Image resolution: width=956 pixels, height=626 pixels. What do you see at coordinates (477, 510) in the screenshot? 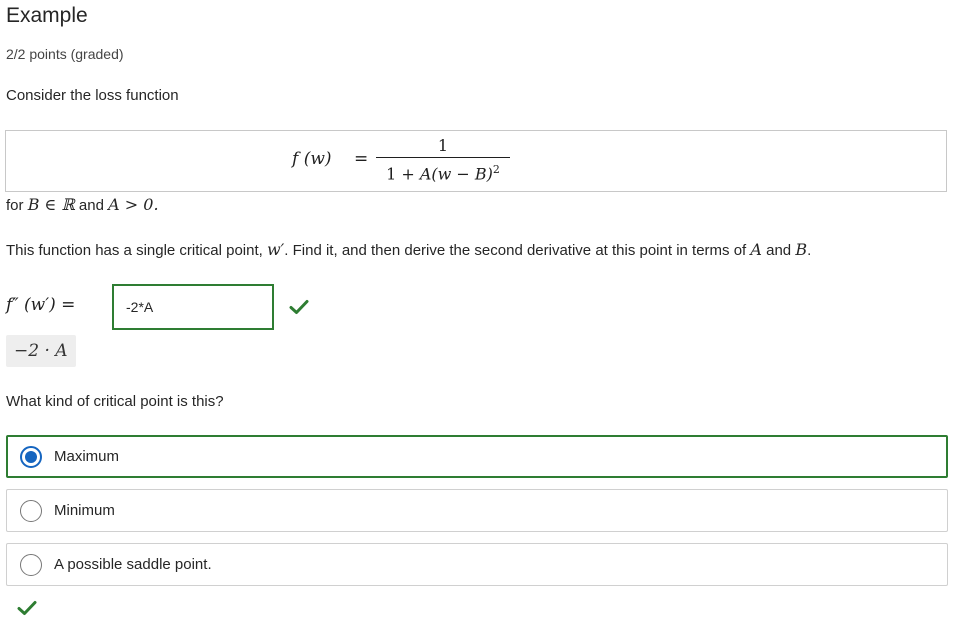
I see `option-minimum: Minimum` at bounding box center [477, 510].